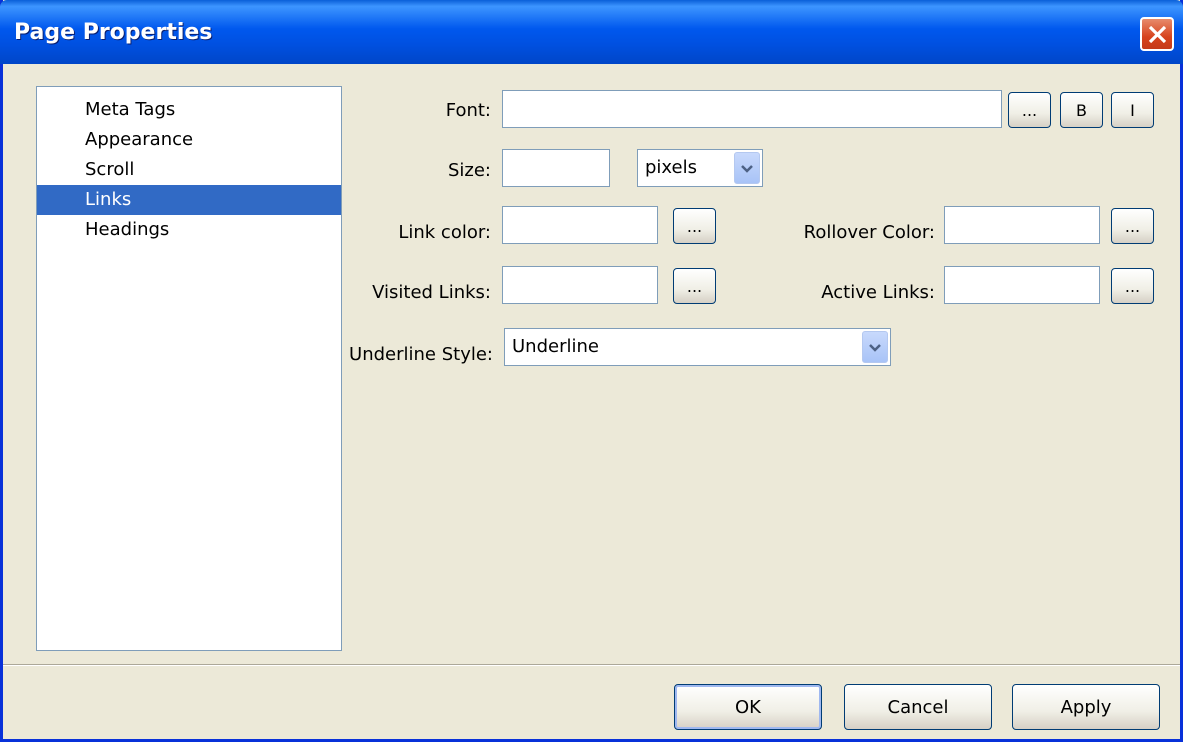 The height and width of the screenshot is (742, 1183). What do you see at coordinates (1081, 110) in the screenshot?
I see `bold-button: B` at bounding box center [1081, 110].